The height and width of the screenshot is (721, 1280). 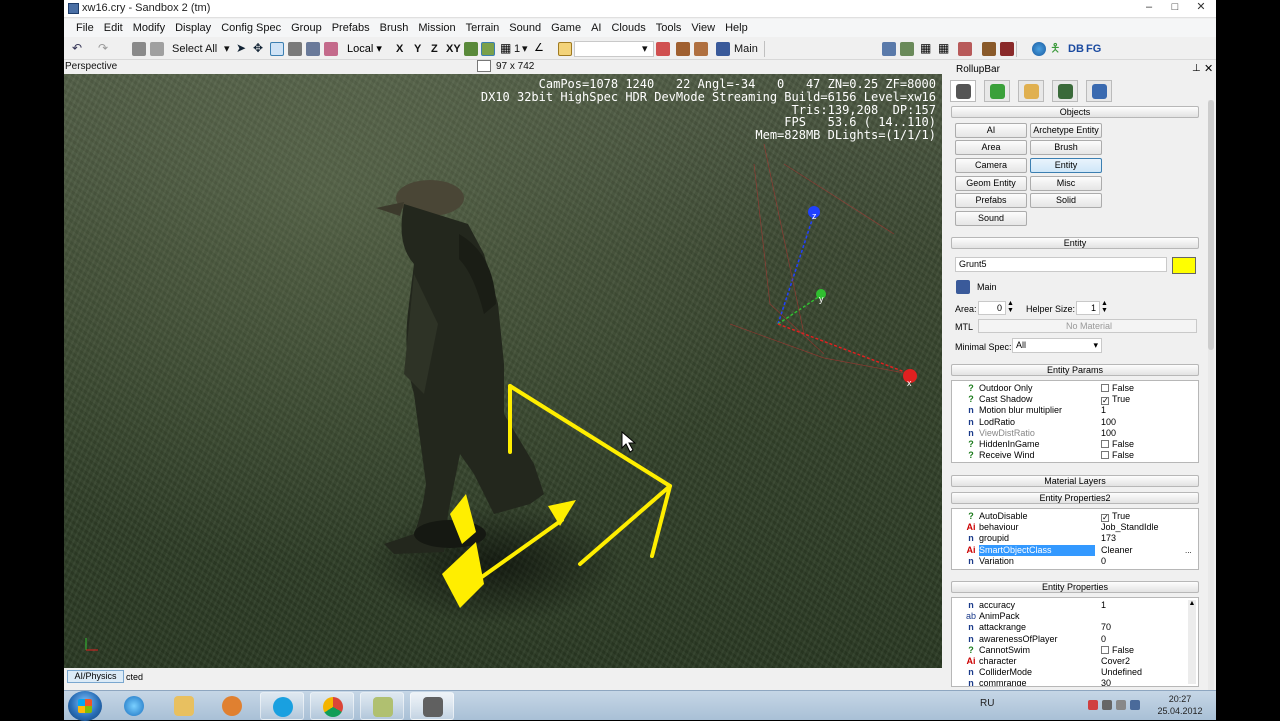 I want to click on pin-icon: ⊥, so click(x=1196, y=68).